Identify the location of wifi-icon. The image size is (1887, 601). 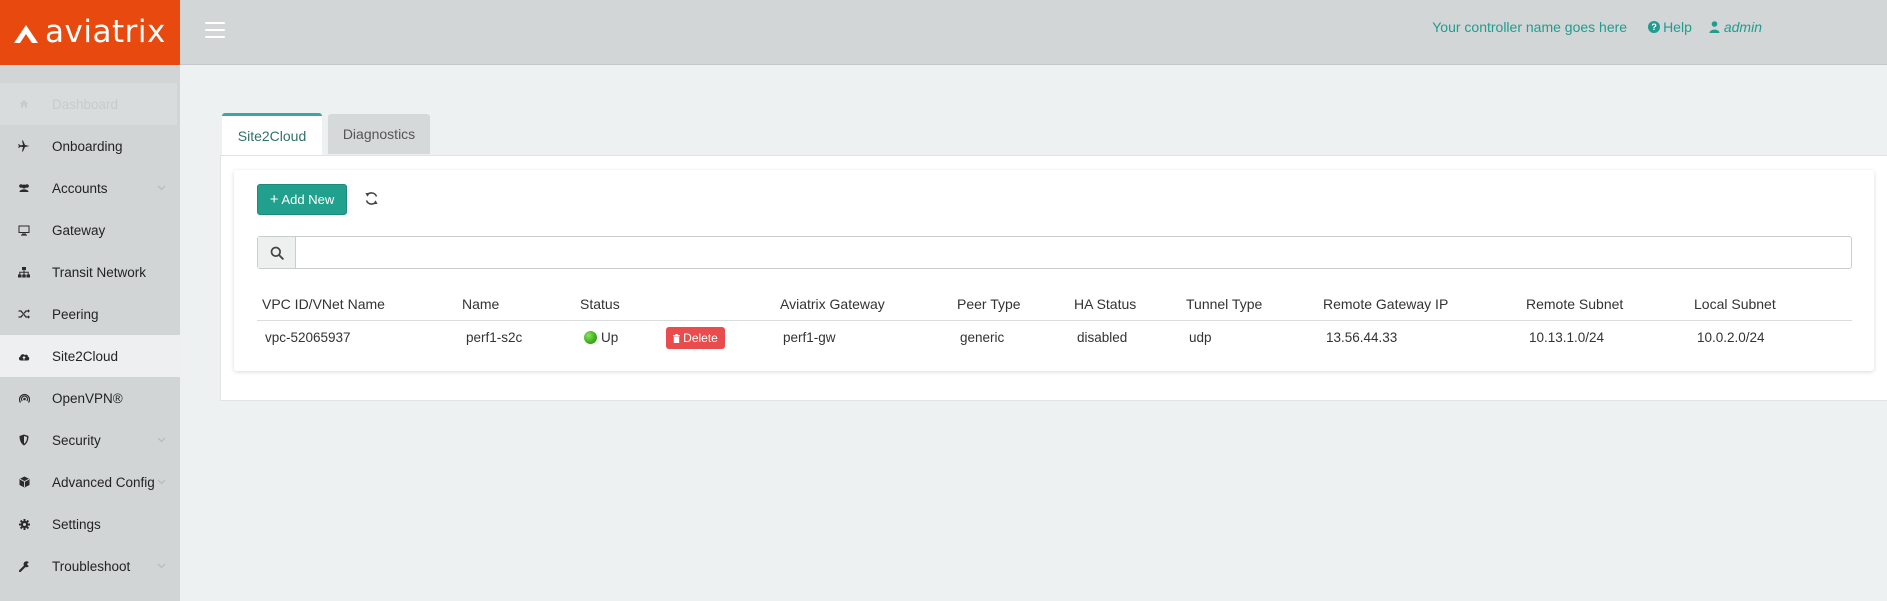
(24, 398).